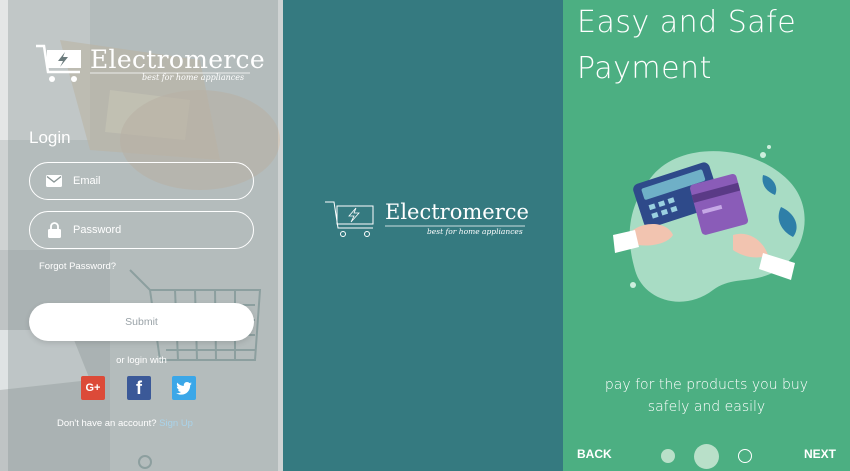 This screenshot has height=471, width=850. I want to click on facebook-icon: f, so click(139, 387).